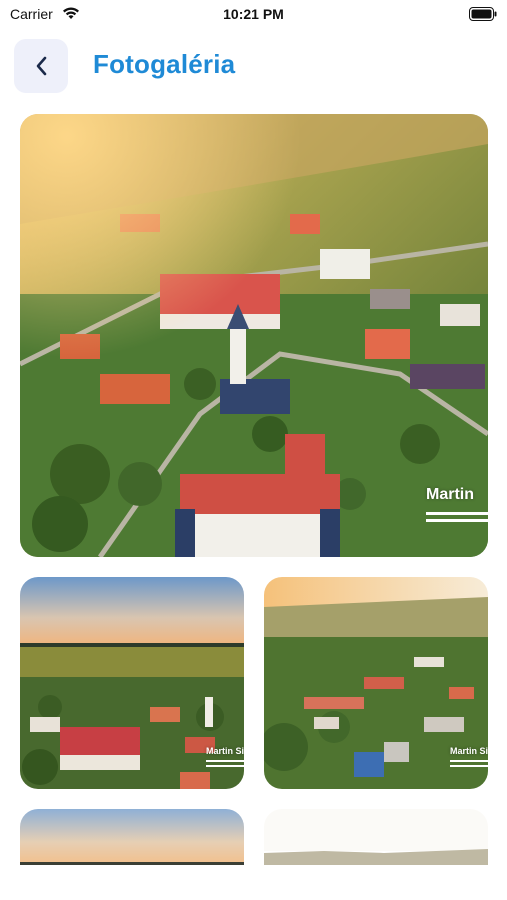  What do you see at coordinates (164, 64) in the screenshot?
I see `page-title: Fotogaléria` at bounding box center [164, 64].